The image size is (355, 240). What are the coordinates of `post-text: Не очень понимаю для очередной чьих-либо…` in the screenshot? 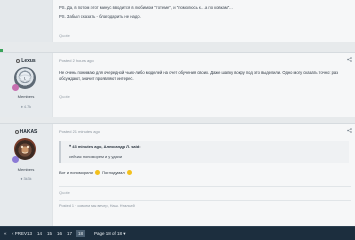 It's located at (199, 75).